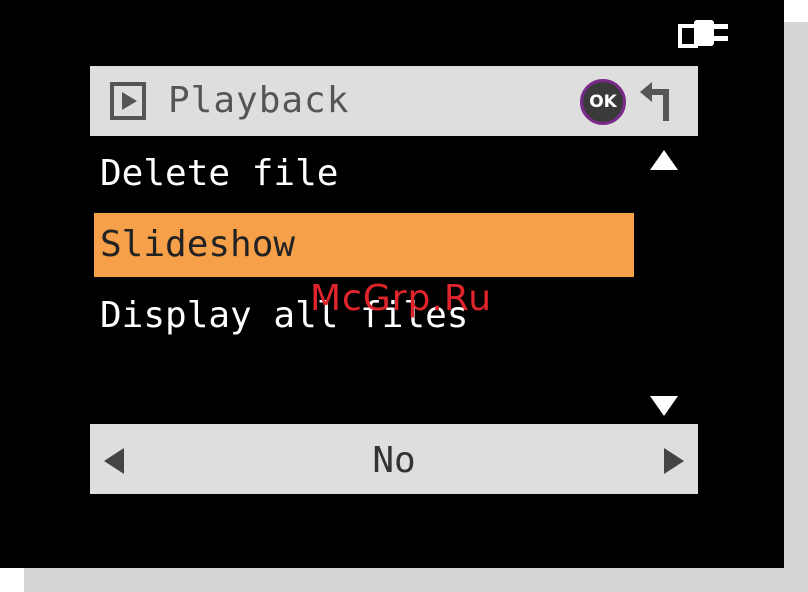  Describe the element at coordinates (796, 307) in the screenshot. I see `frame-shadow-right` at that location.